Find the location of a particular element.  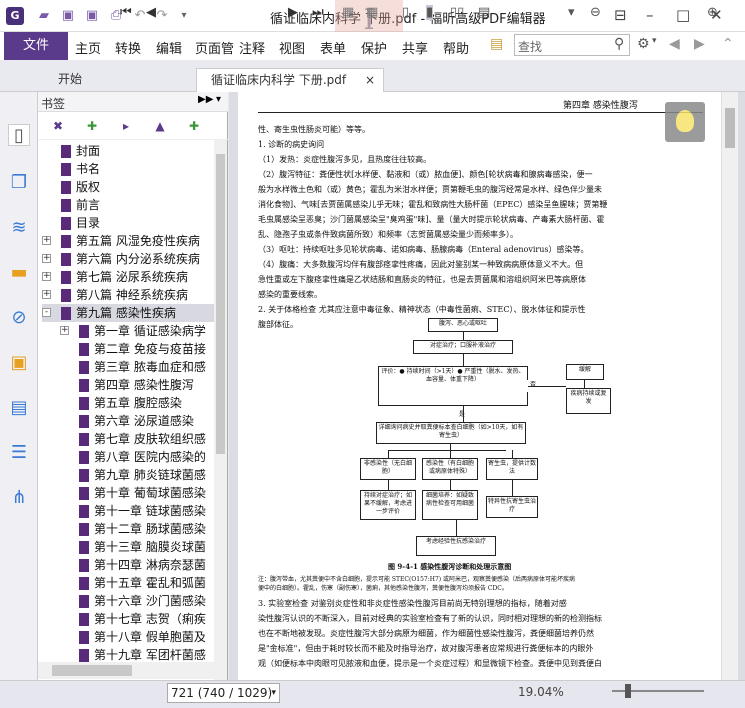

app-logo-icon: G is located at coordinates (15, 16).